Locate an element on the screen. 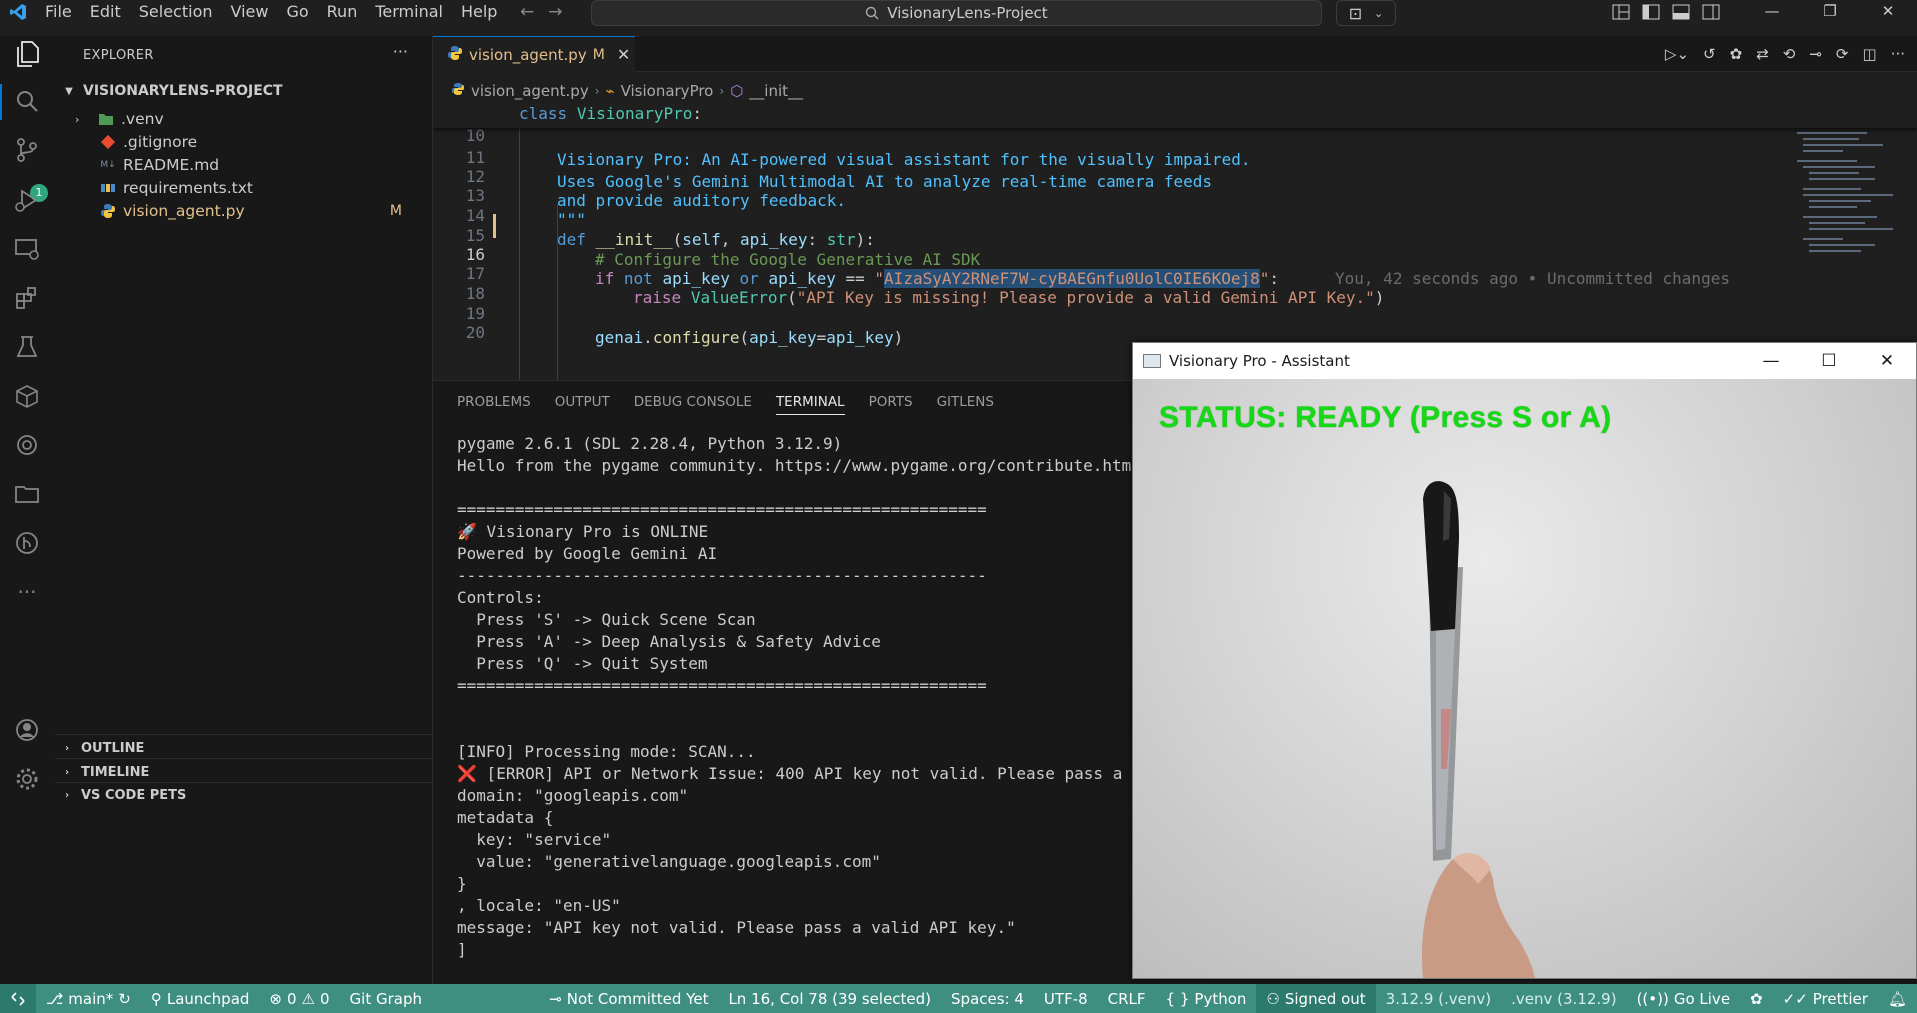 Image resolution: width=1917 pixels, height=1013 pixels. breadcrumb-file: vision_agent.py is located at coordinates (530, 91).